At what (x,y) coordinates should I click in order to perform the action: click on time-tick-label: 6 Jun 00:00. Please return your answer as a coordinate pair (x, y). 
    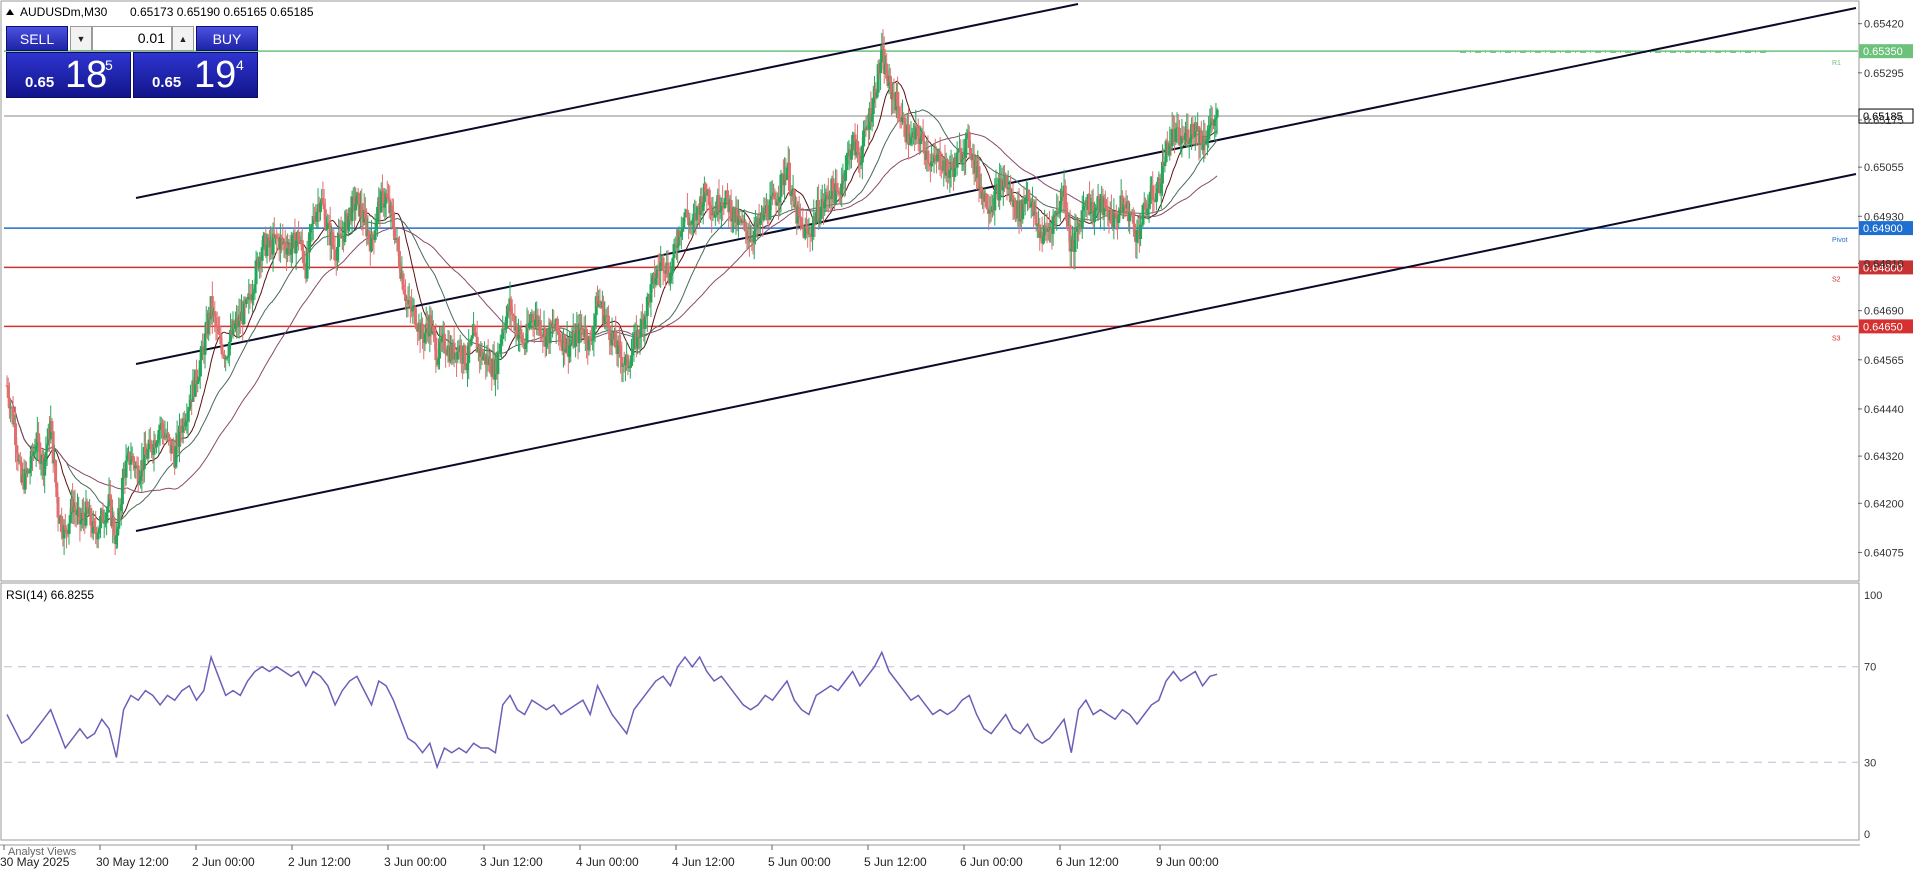
    Looking at the image, I should click on (991, 862).